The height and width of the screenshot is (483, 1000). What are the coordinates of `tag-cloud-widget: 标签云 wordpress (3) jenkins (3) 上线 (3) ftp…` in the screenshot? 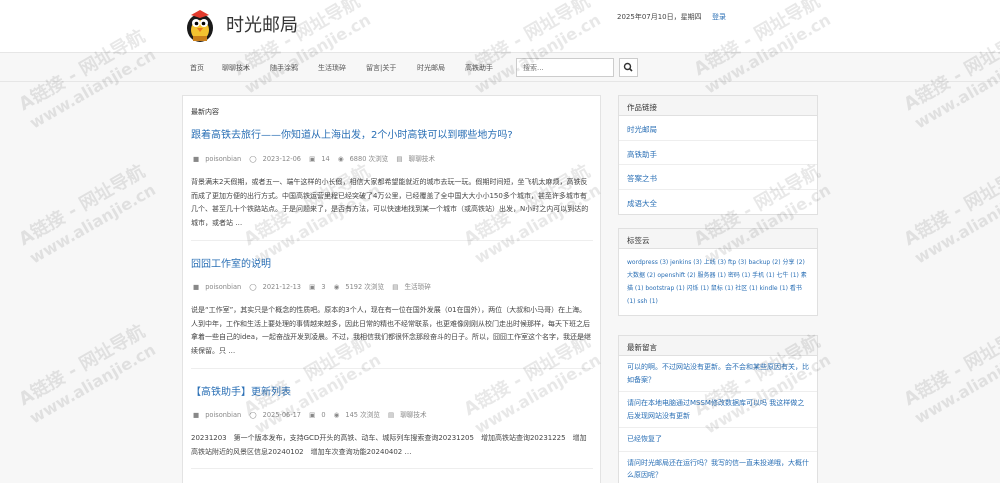 It's located at (718, 272).